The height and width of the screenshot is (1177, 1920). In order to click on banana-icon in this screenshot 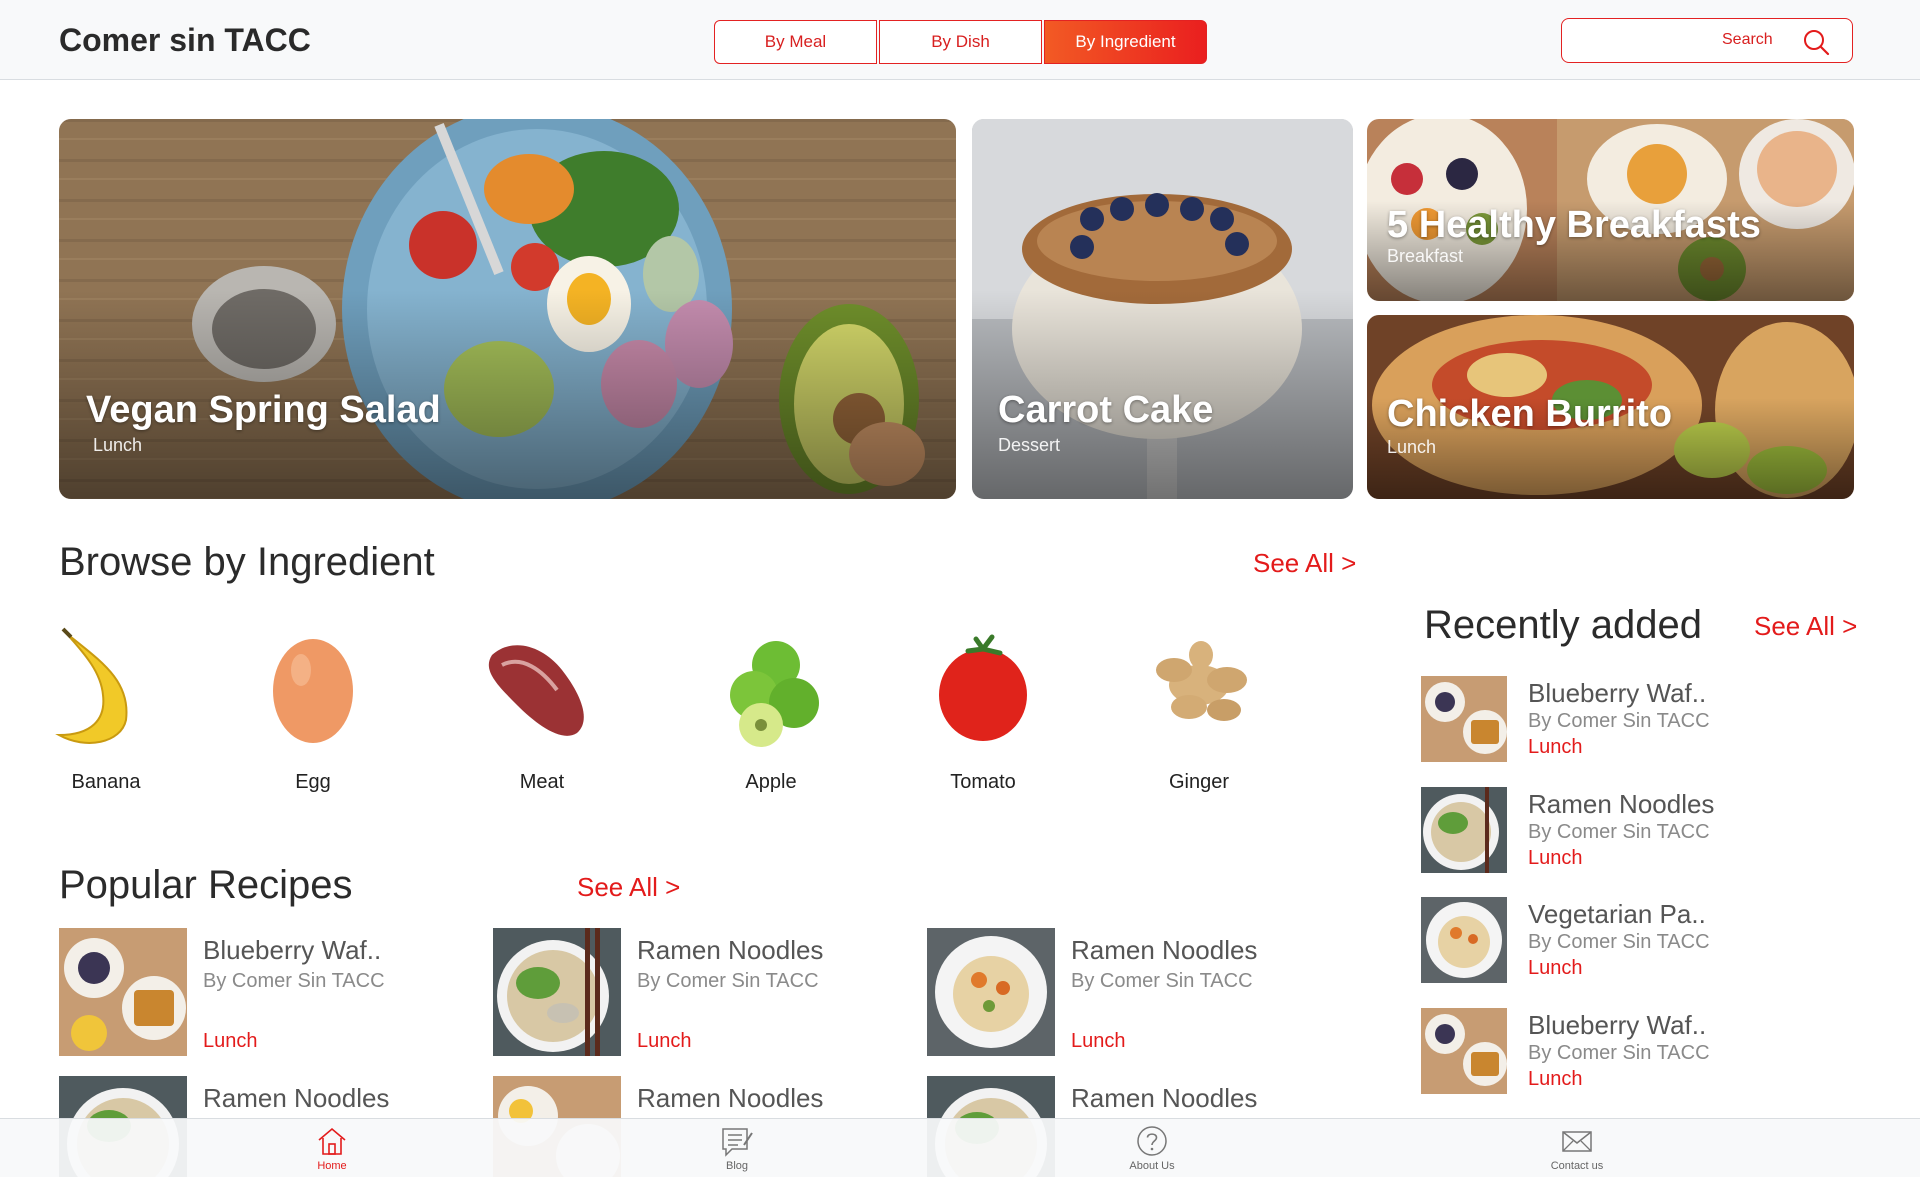, I will do `click(91, 685)`.